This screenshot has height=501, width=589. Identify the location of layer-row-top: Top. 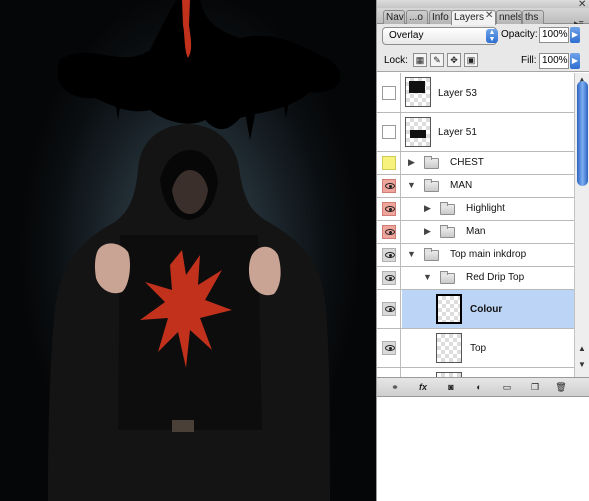
(475, 348).